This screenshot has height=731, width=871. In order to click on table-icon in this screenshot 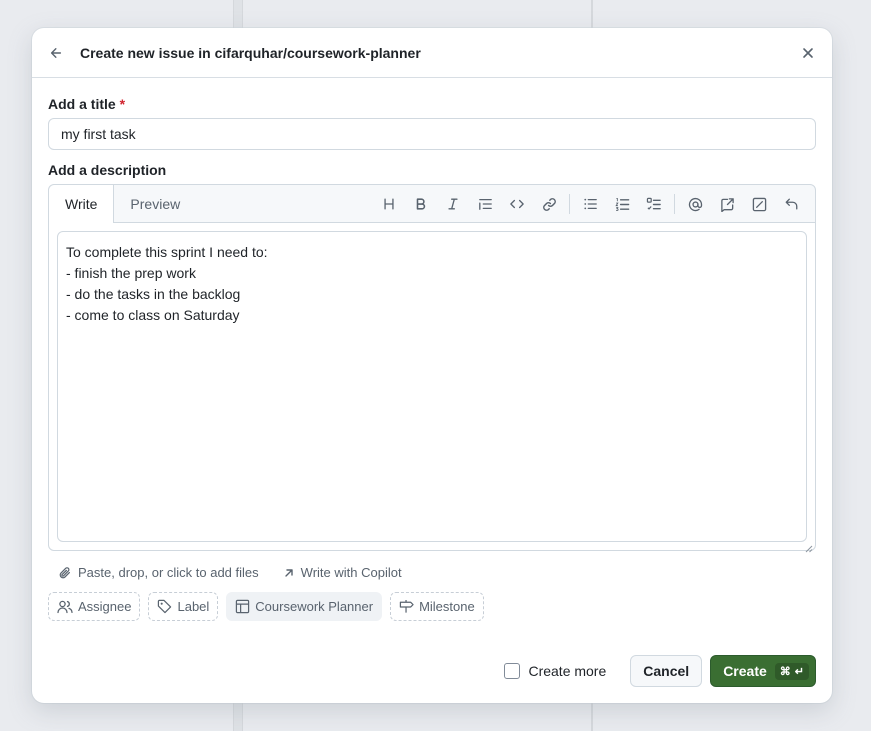, I will do `click(243, 606)`.